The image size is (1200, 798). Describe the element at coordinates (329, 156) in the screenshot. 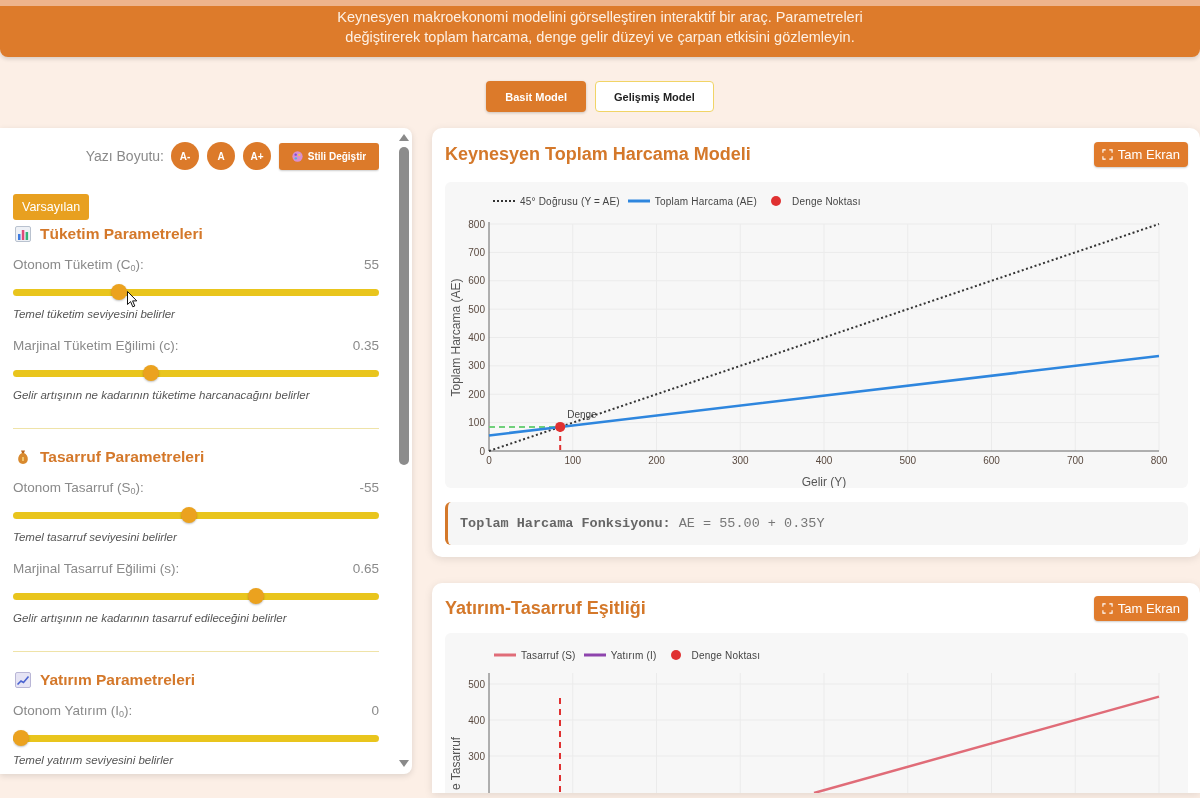

I see `change-style-button: Stili Değiştir` at that location.